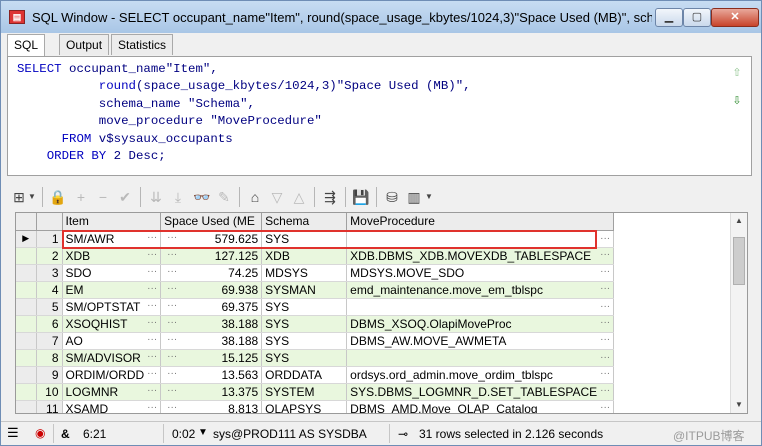  Describe the element at coordinates (697, 17) in the screenshot. I see `maximize-button: ▢` at that location.